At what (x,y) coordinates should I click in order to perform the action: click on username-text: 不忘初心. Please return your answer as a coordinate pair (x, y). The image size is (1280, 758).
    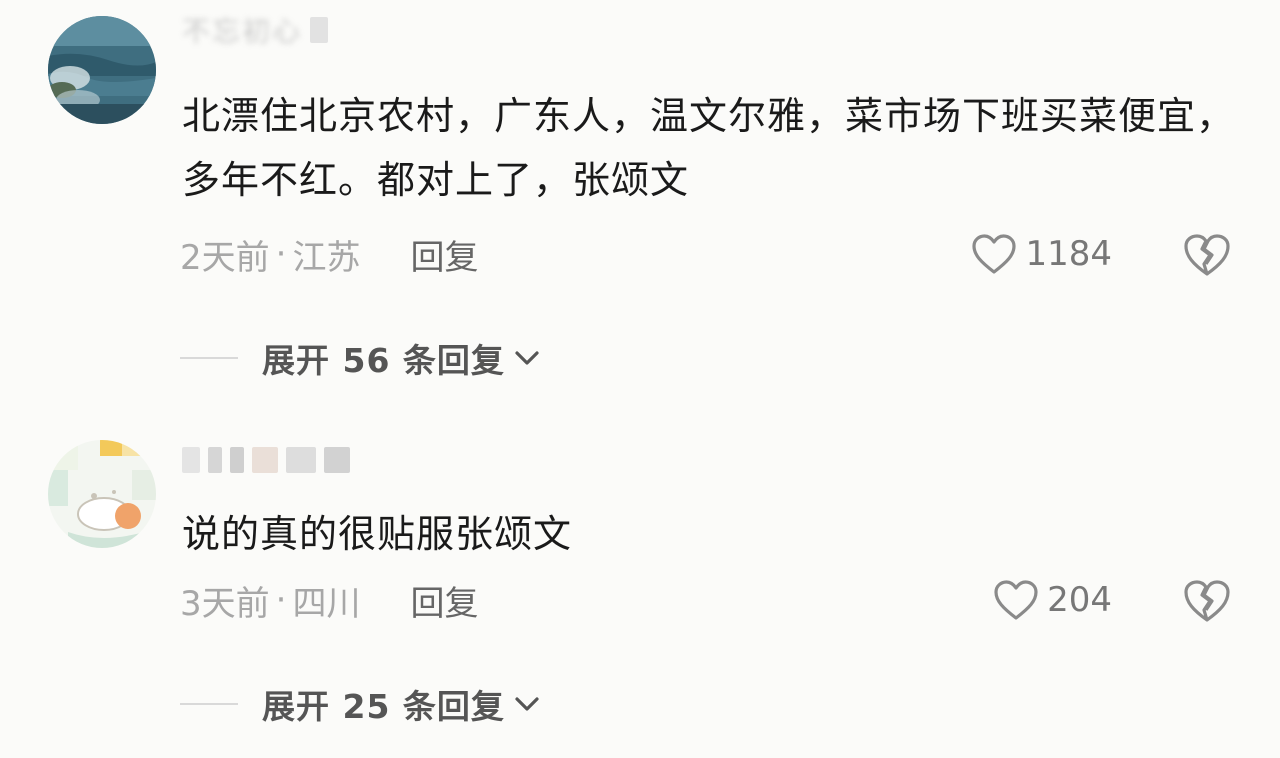
    Looking at the image, I should click on (242, 31).